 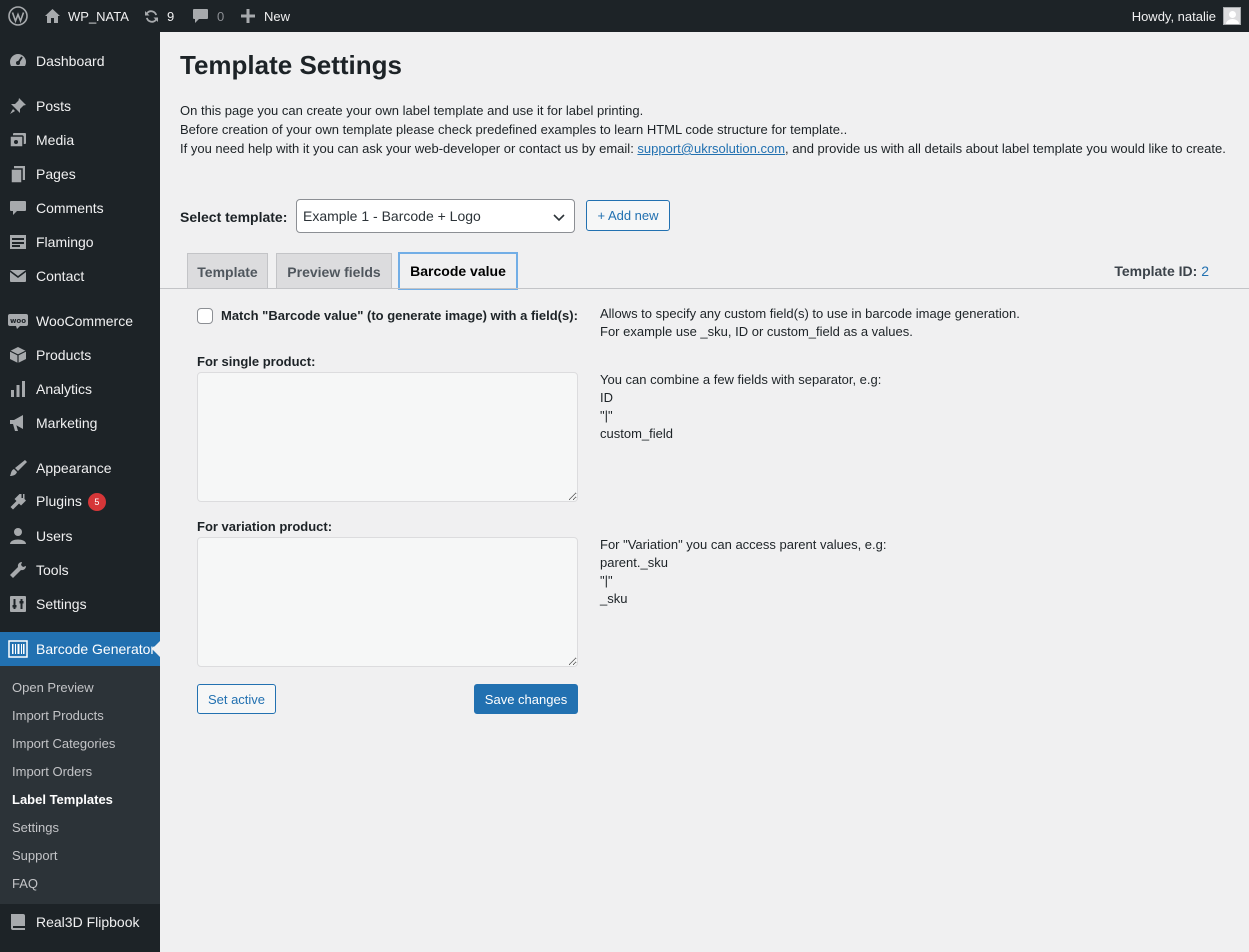 What do you see at coordinates (18, 536) in the screenshot?
I see `users-icon` at bounding box center [18, 536].